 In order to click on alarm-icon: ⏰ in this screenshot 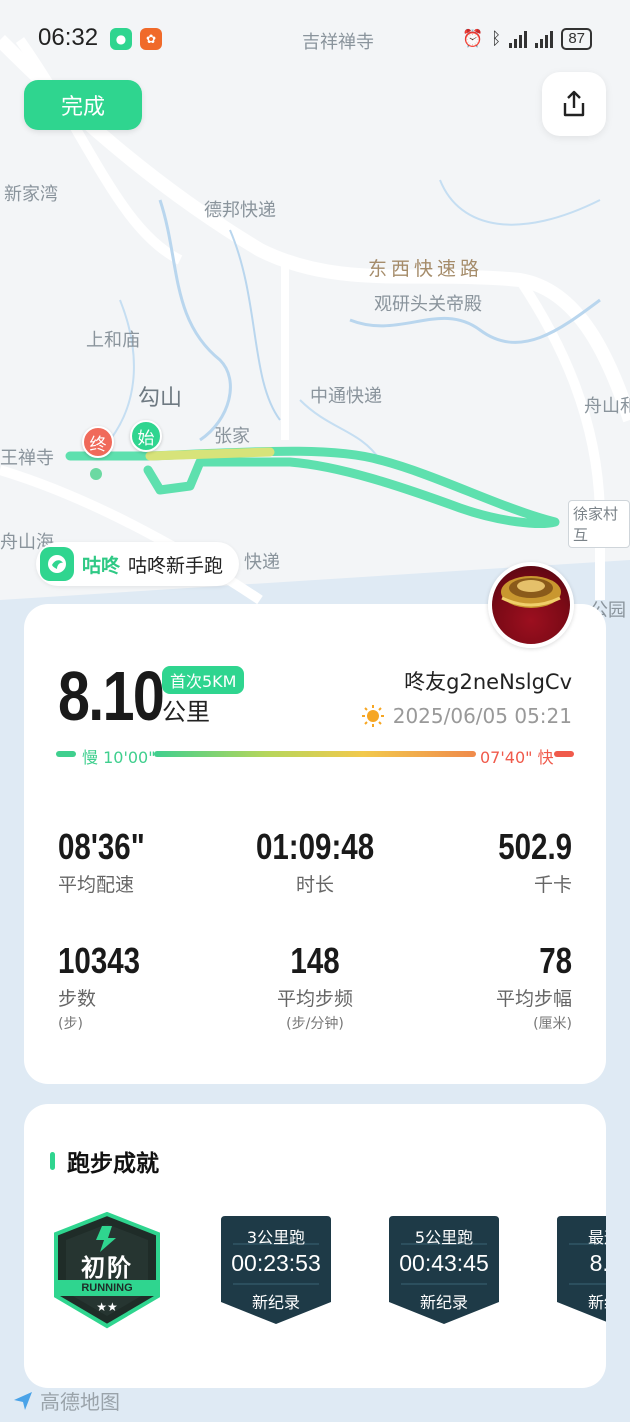, I will do `click(472, 39)`.